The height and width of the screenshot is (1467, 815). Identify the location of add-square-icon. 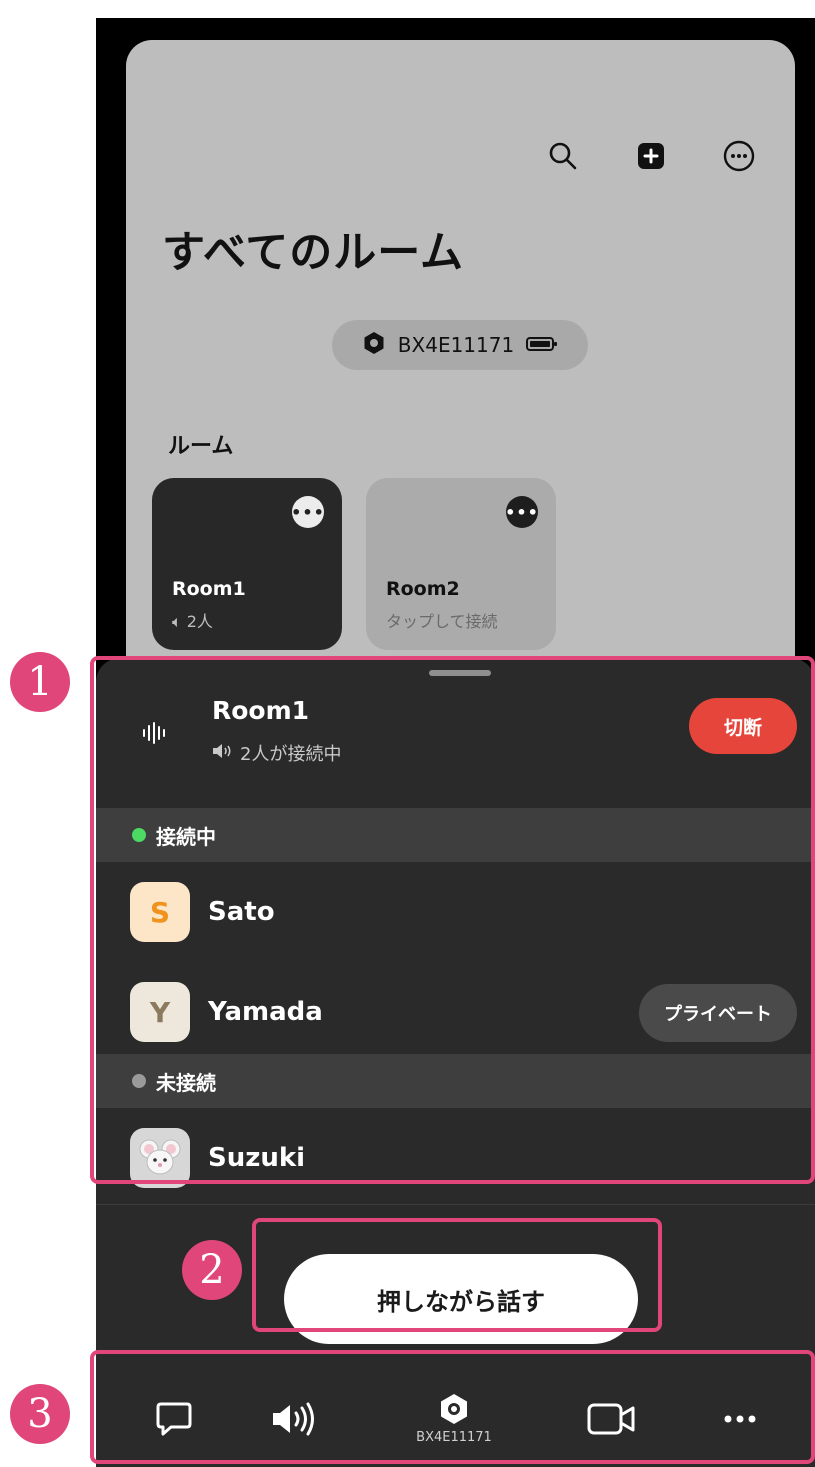
(651, 156).